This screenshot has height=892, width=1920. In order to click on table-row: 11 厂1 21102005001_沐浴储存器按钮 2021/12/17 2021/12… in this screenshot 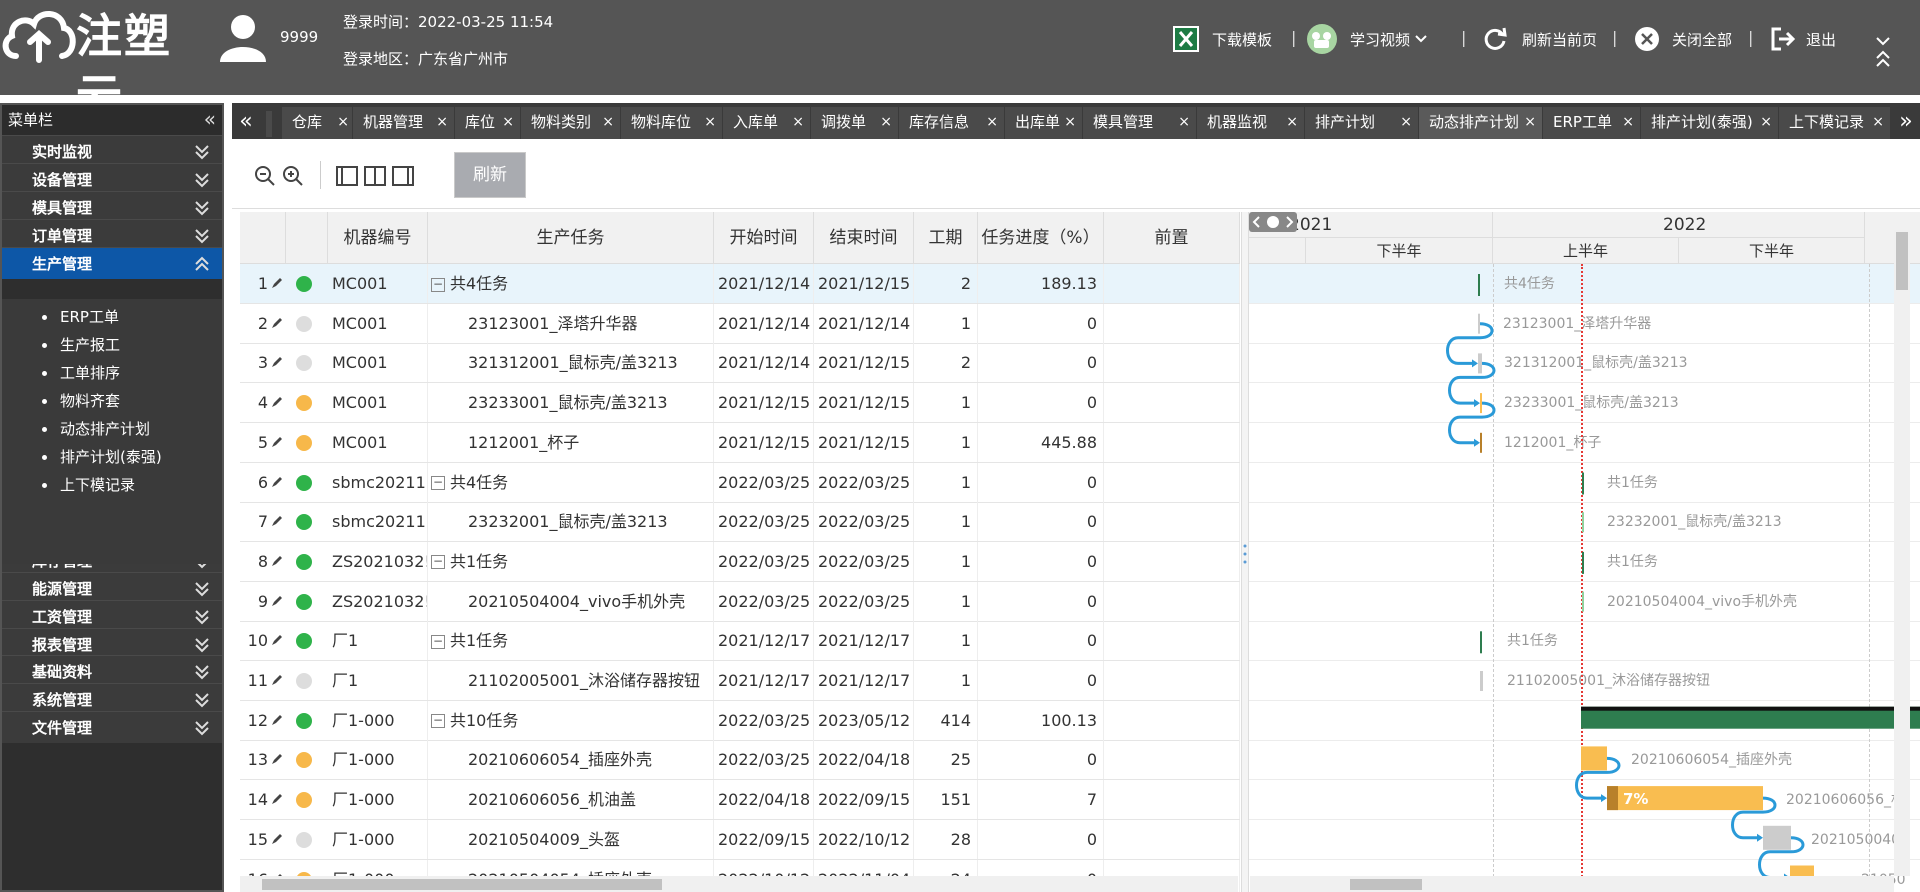, I will do `click(740, 681)`.